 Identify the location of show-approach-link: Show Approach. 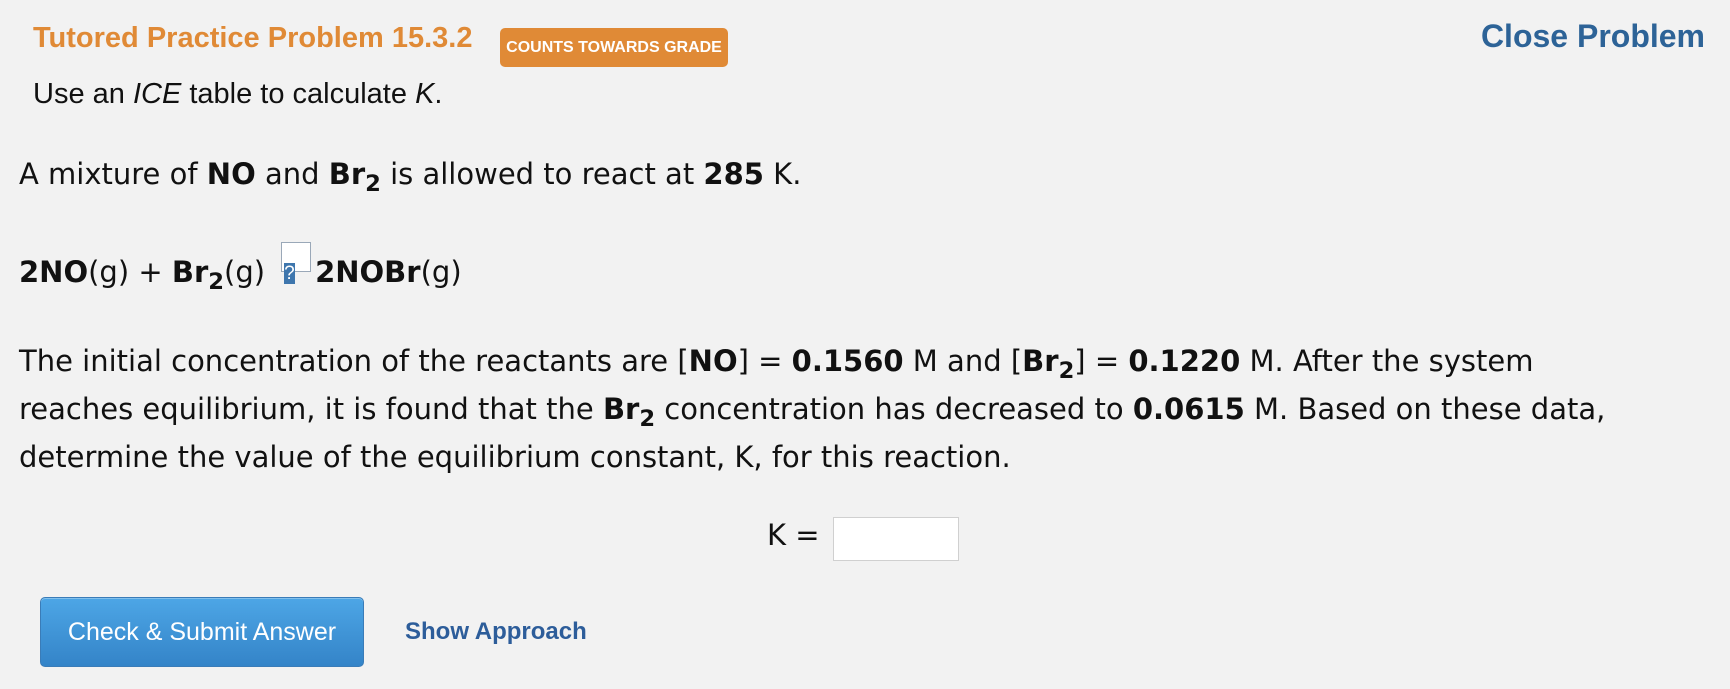
(496, 632).